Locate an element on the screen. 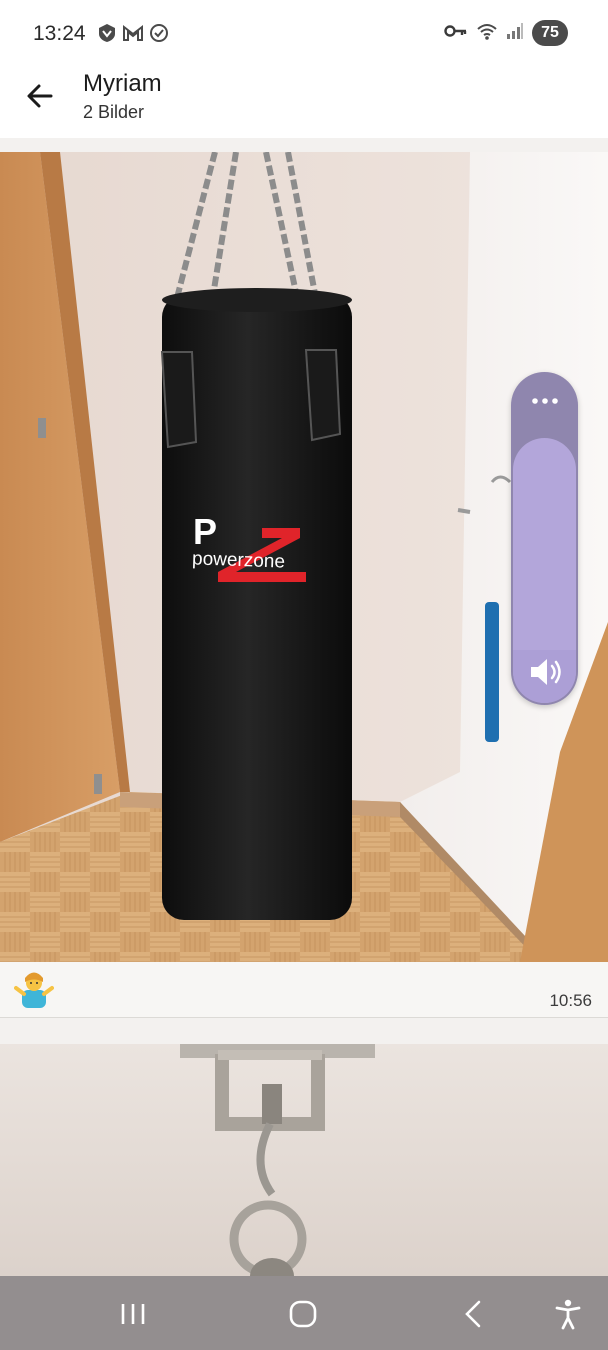  message-caption: 10:56 is located at coordinates (304, 990).